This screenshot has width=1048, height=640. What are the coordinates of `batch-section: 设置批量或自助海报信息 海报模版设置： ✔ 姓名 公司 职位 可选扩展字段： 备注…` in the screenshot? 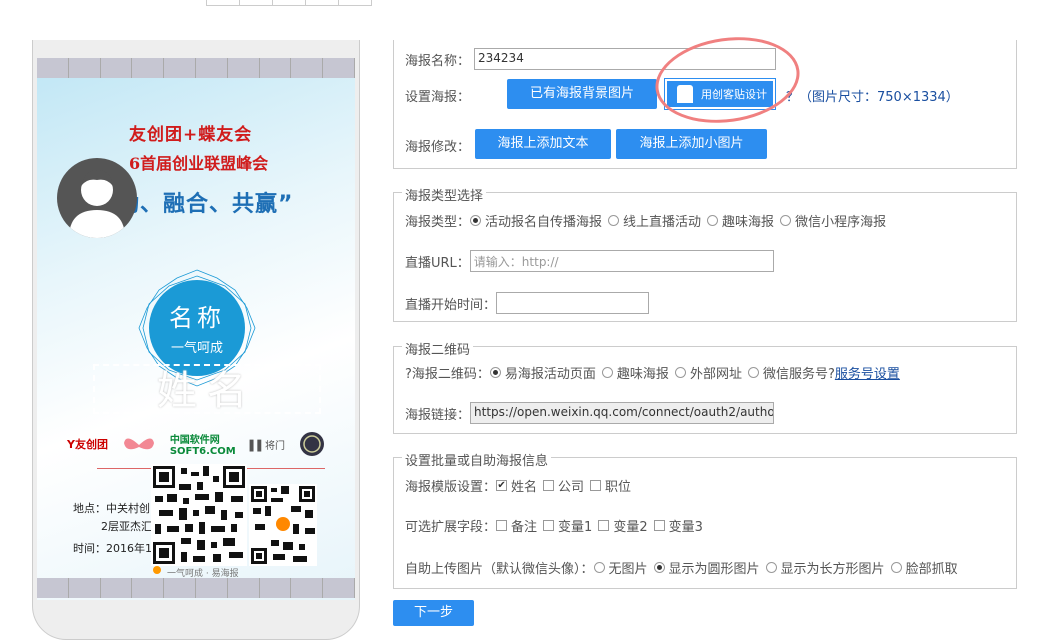 It's located at (705, 519).